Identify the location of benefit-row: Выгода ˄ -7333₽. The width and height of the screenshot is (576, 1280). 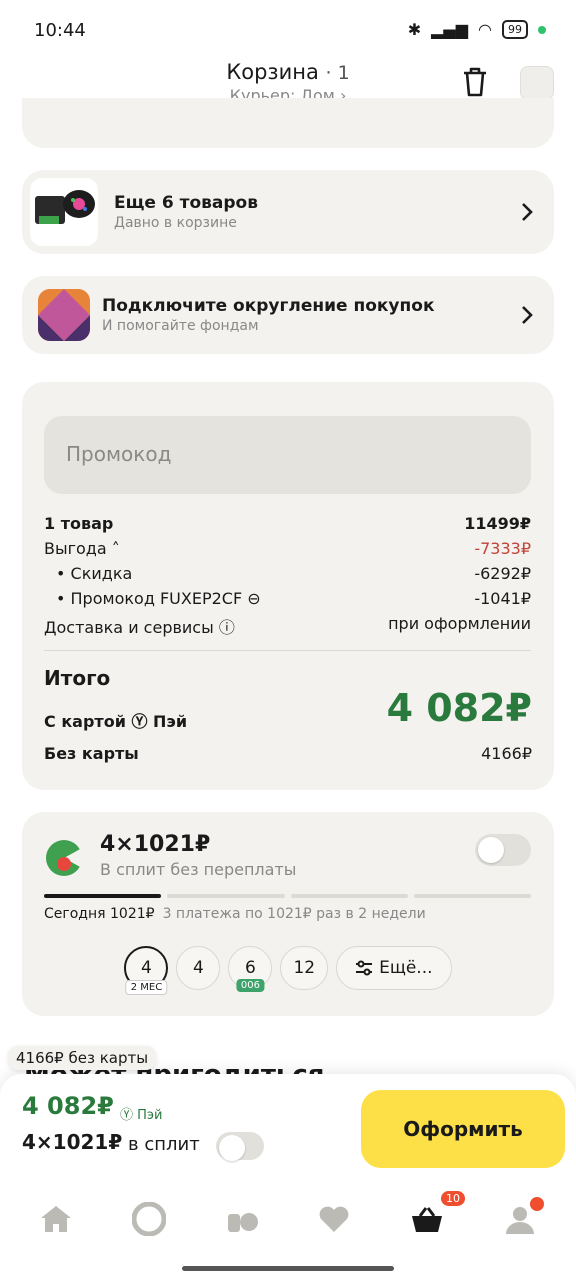
(287, 548).